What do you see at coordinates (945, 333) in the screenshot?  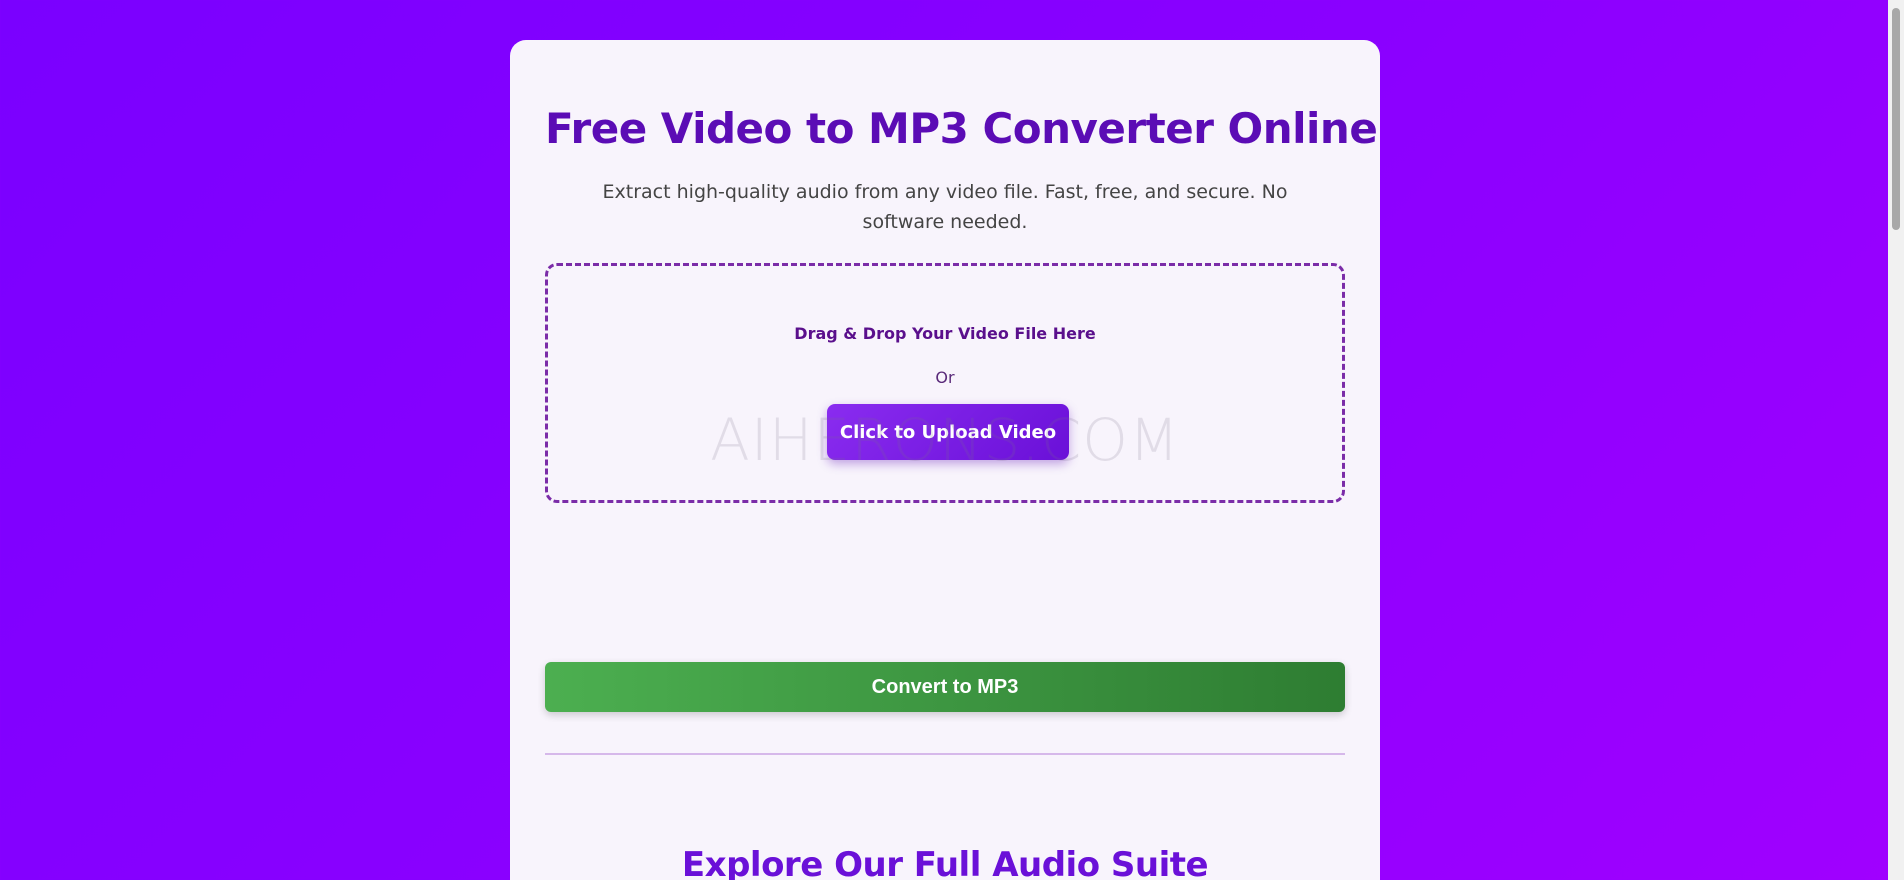 I see `dropzone-title: Drag & Drop Your Video File Here` at bounding box center [945, 333].